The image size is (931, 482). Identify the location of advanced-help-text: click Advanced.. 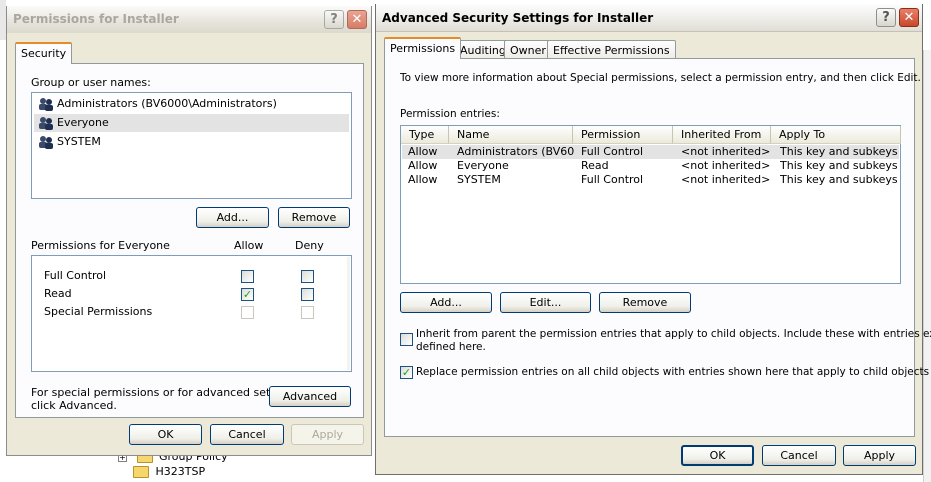
(74, 405).